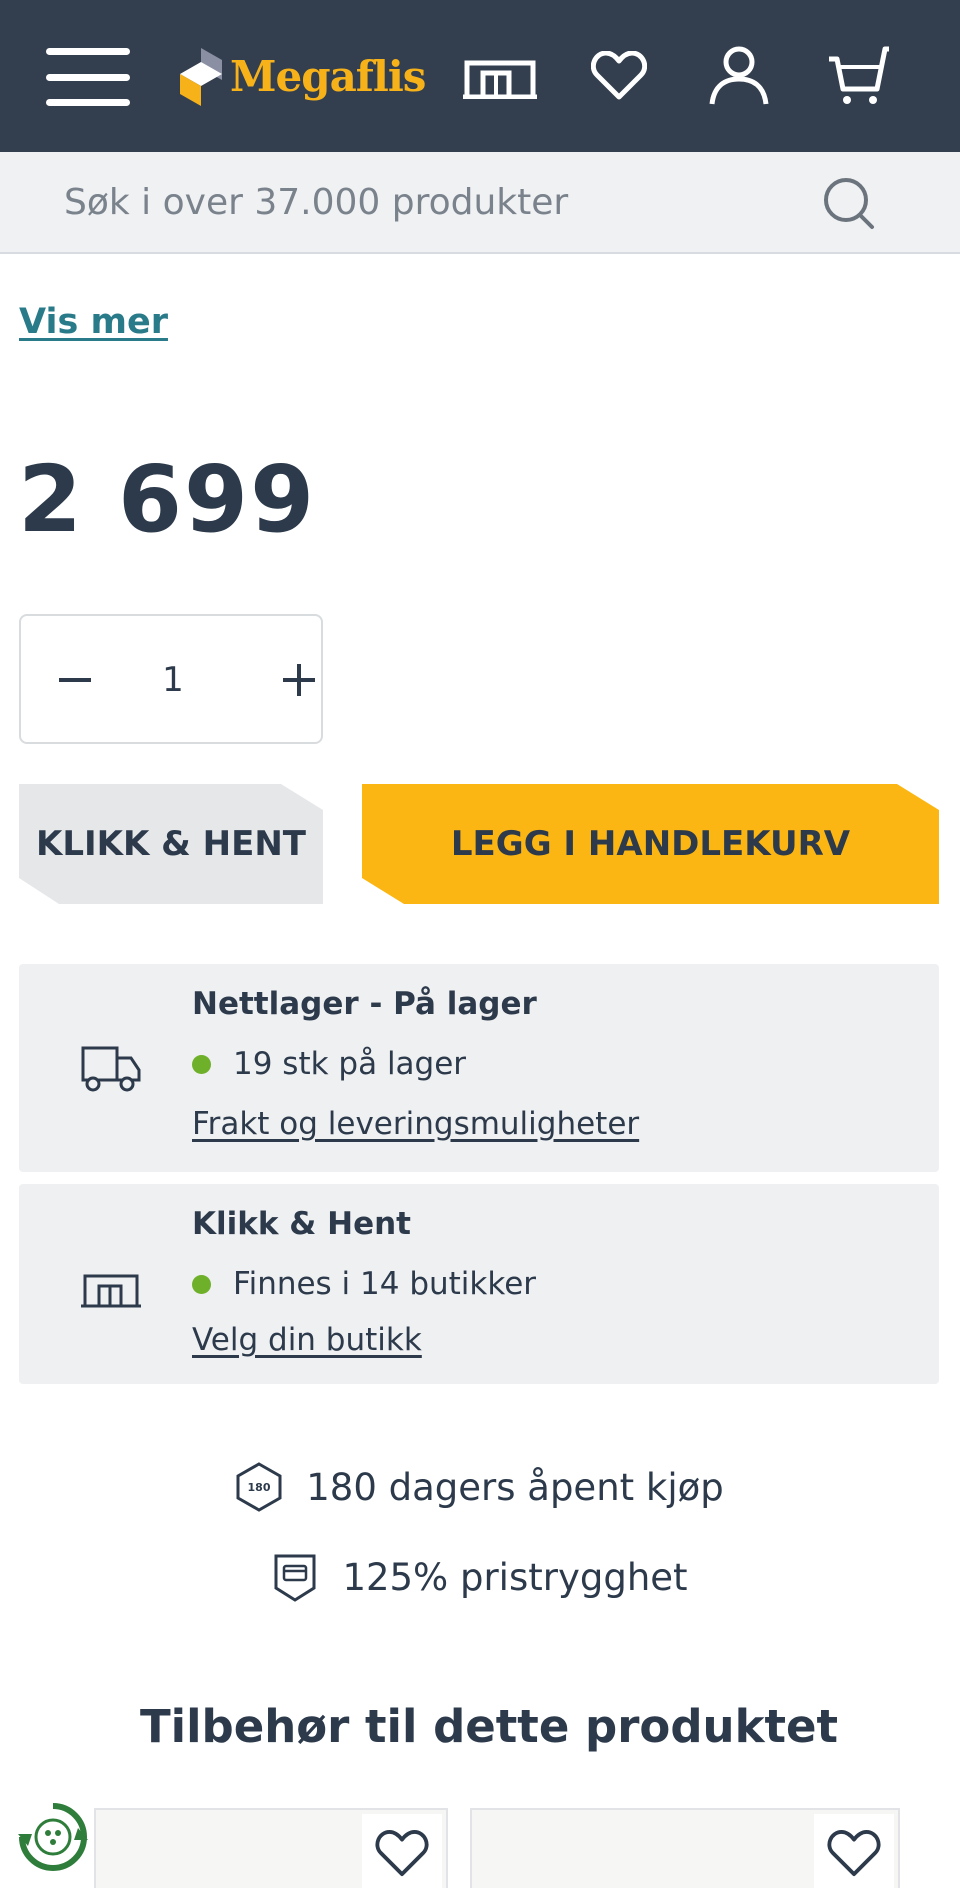 Image resolution: width=960 pixels, height=1888 pixels. I want to click on recycle-icon, so click(53, 1837).